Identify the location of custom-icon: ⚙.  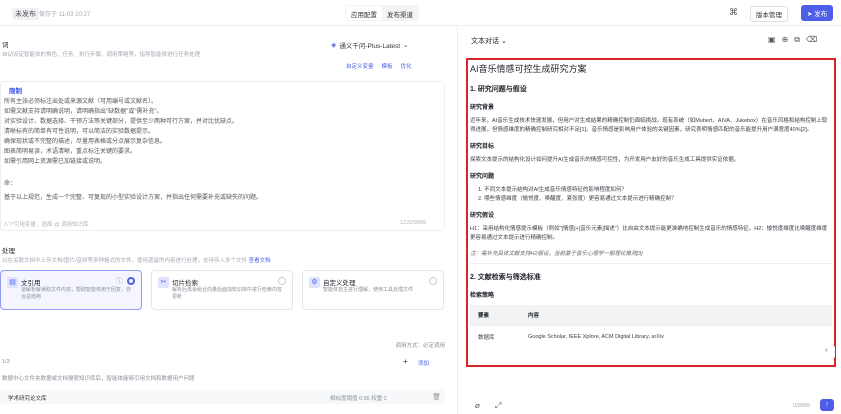
(314, 282).